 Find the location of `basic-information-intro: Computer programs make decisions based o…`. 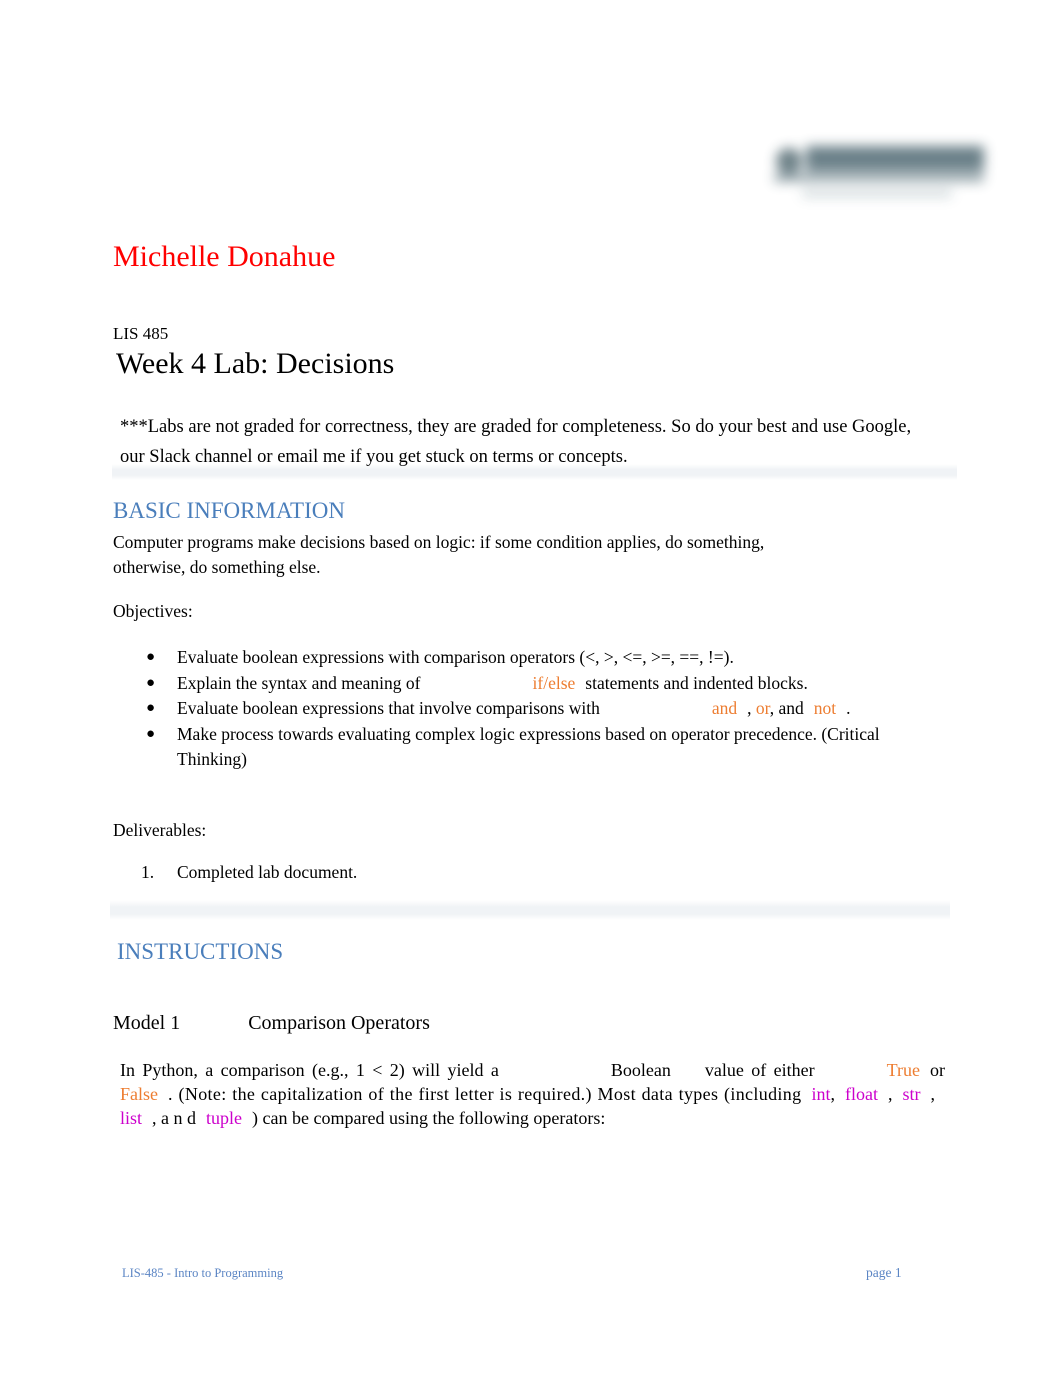

basic-information-intro: Computer programs make decisions based o… is located at coordinates (439, 554).